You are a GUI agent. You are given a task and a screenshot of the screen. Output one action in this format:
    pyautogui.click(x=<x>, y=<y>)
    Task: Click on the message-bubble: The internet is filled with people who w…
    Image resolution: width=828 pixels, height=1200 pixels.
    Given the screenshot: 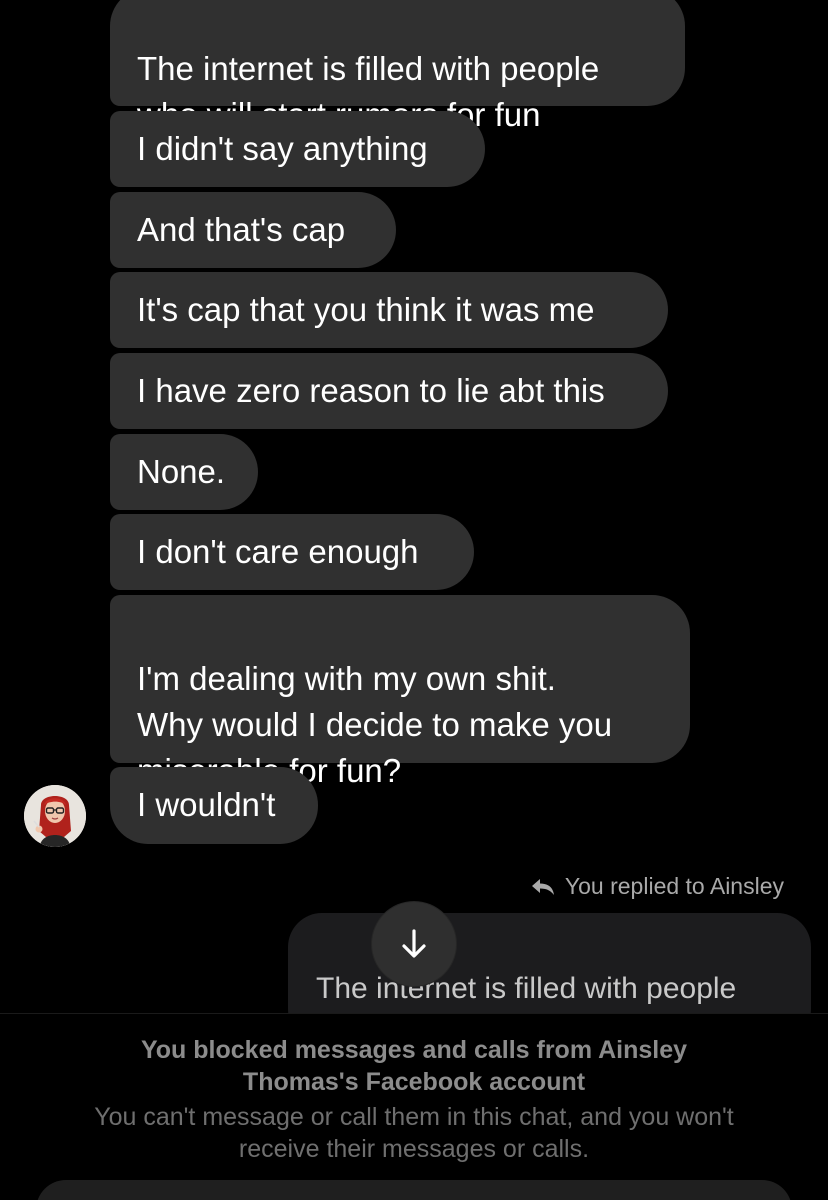 What is the action you would take?
    pyautogui.click(x=397, y=66)
    